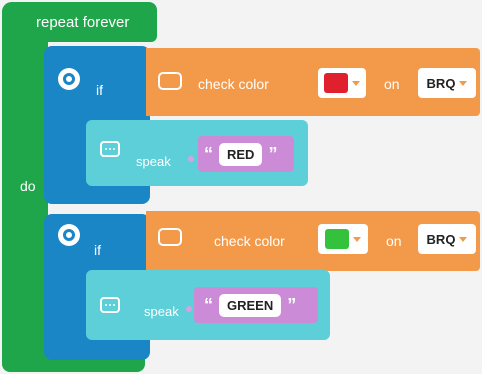 Image resolution: width=482 pixels, height=374 pixels. What do you see at coordinates (83, 22) in the screenshot?
I see `repeat-forever-label: repeat forever` at bounding box center [83, 22].